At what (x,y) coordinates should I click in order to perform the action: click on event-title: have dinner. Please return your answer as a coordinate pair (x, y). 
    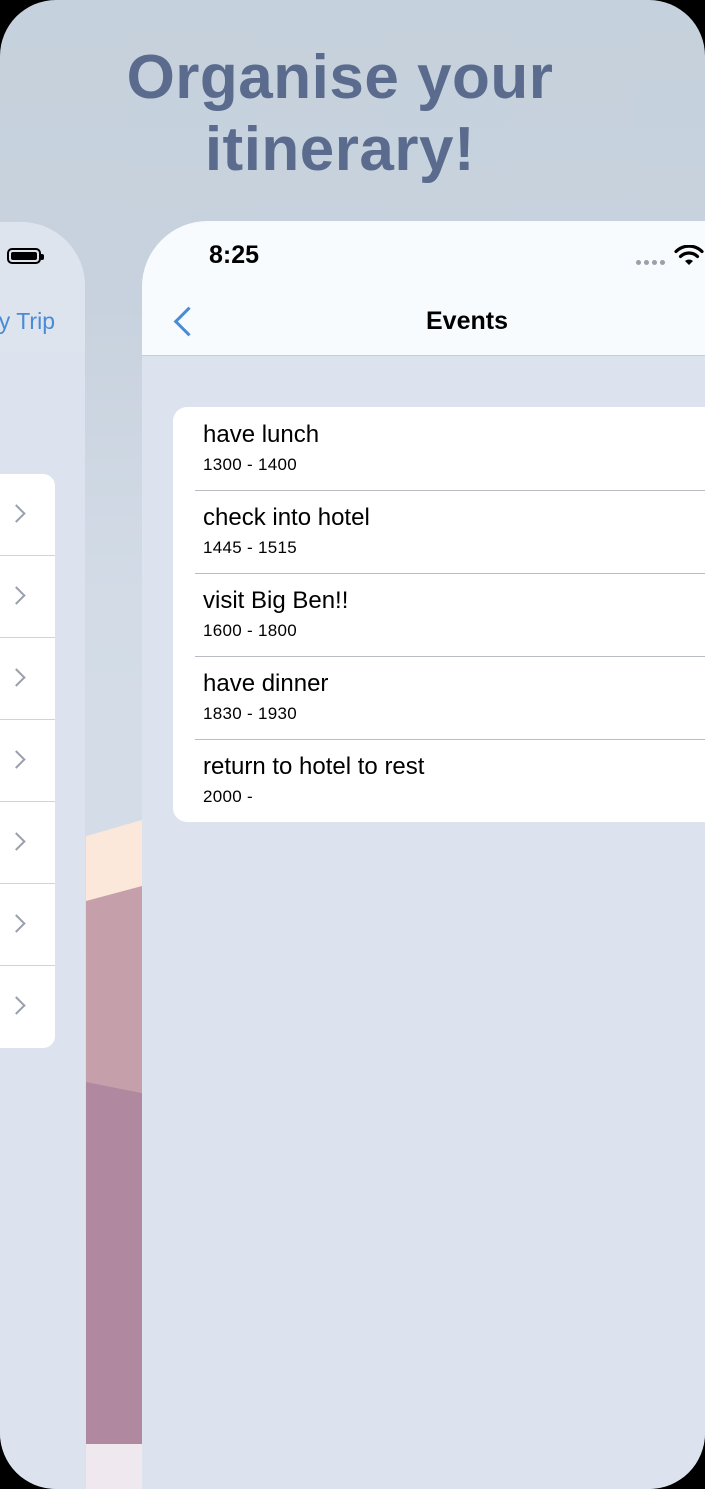
    Looking at the image, I should click on (266, 683).